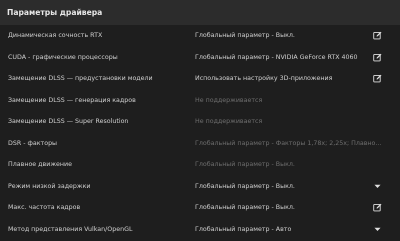 The width and height of the screenshot is (400, 241). Describe the element at coordinates (63, 57) in the screenshot. I see `setting-label: CUDA - графические процессоры` at that location.